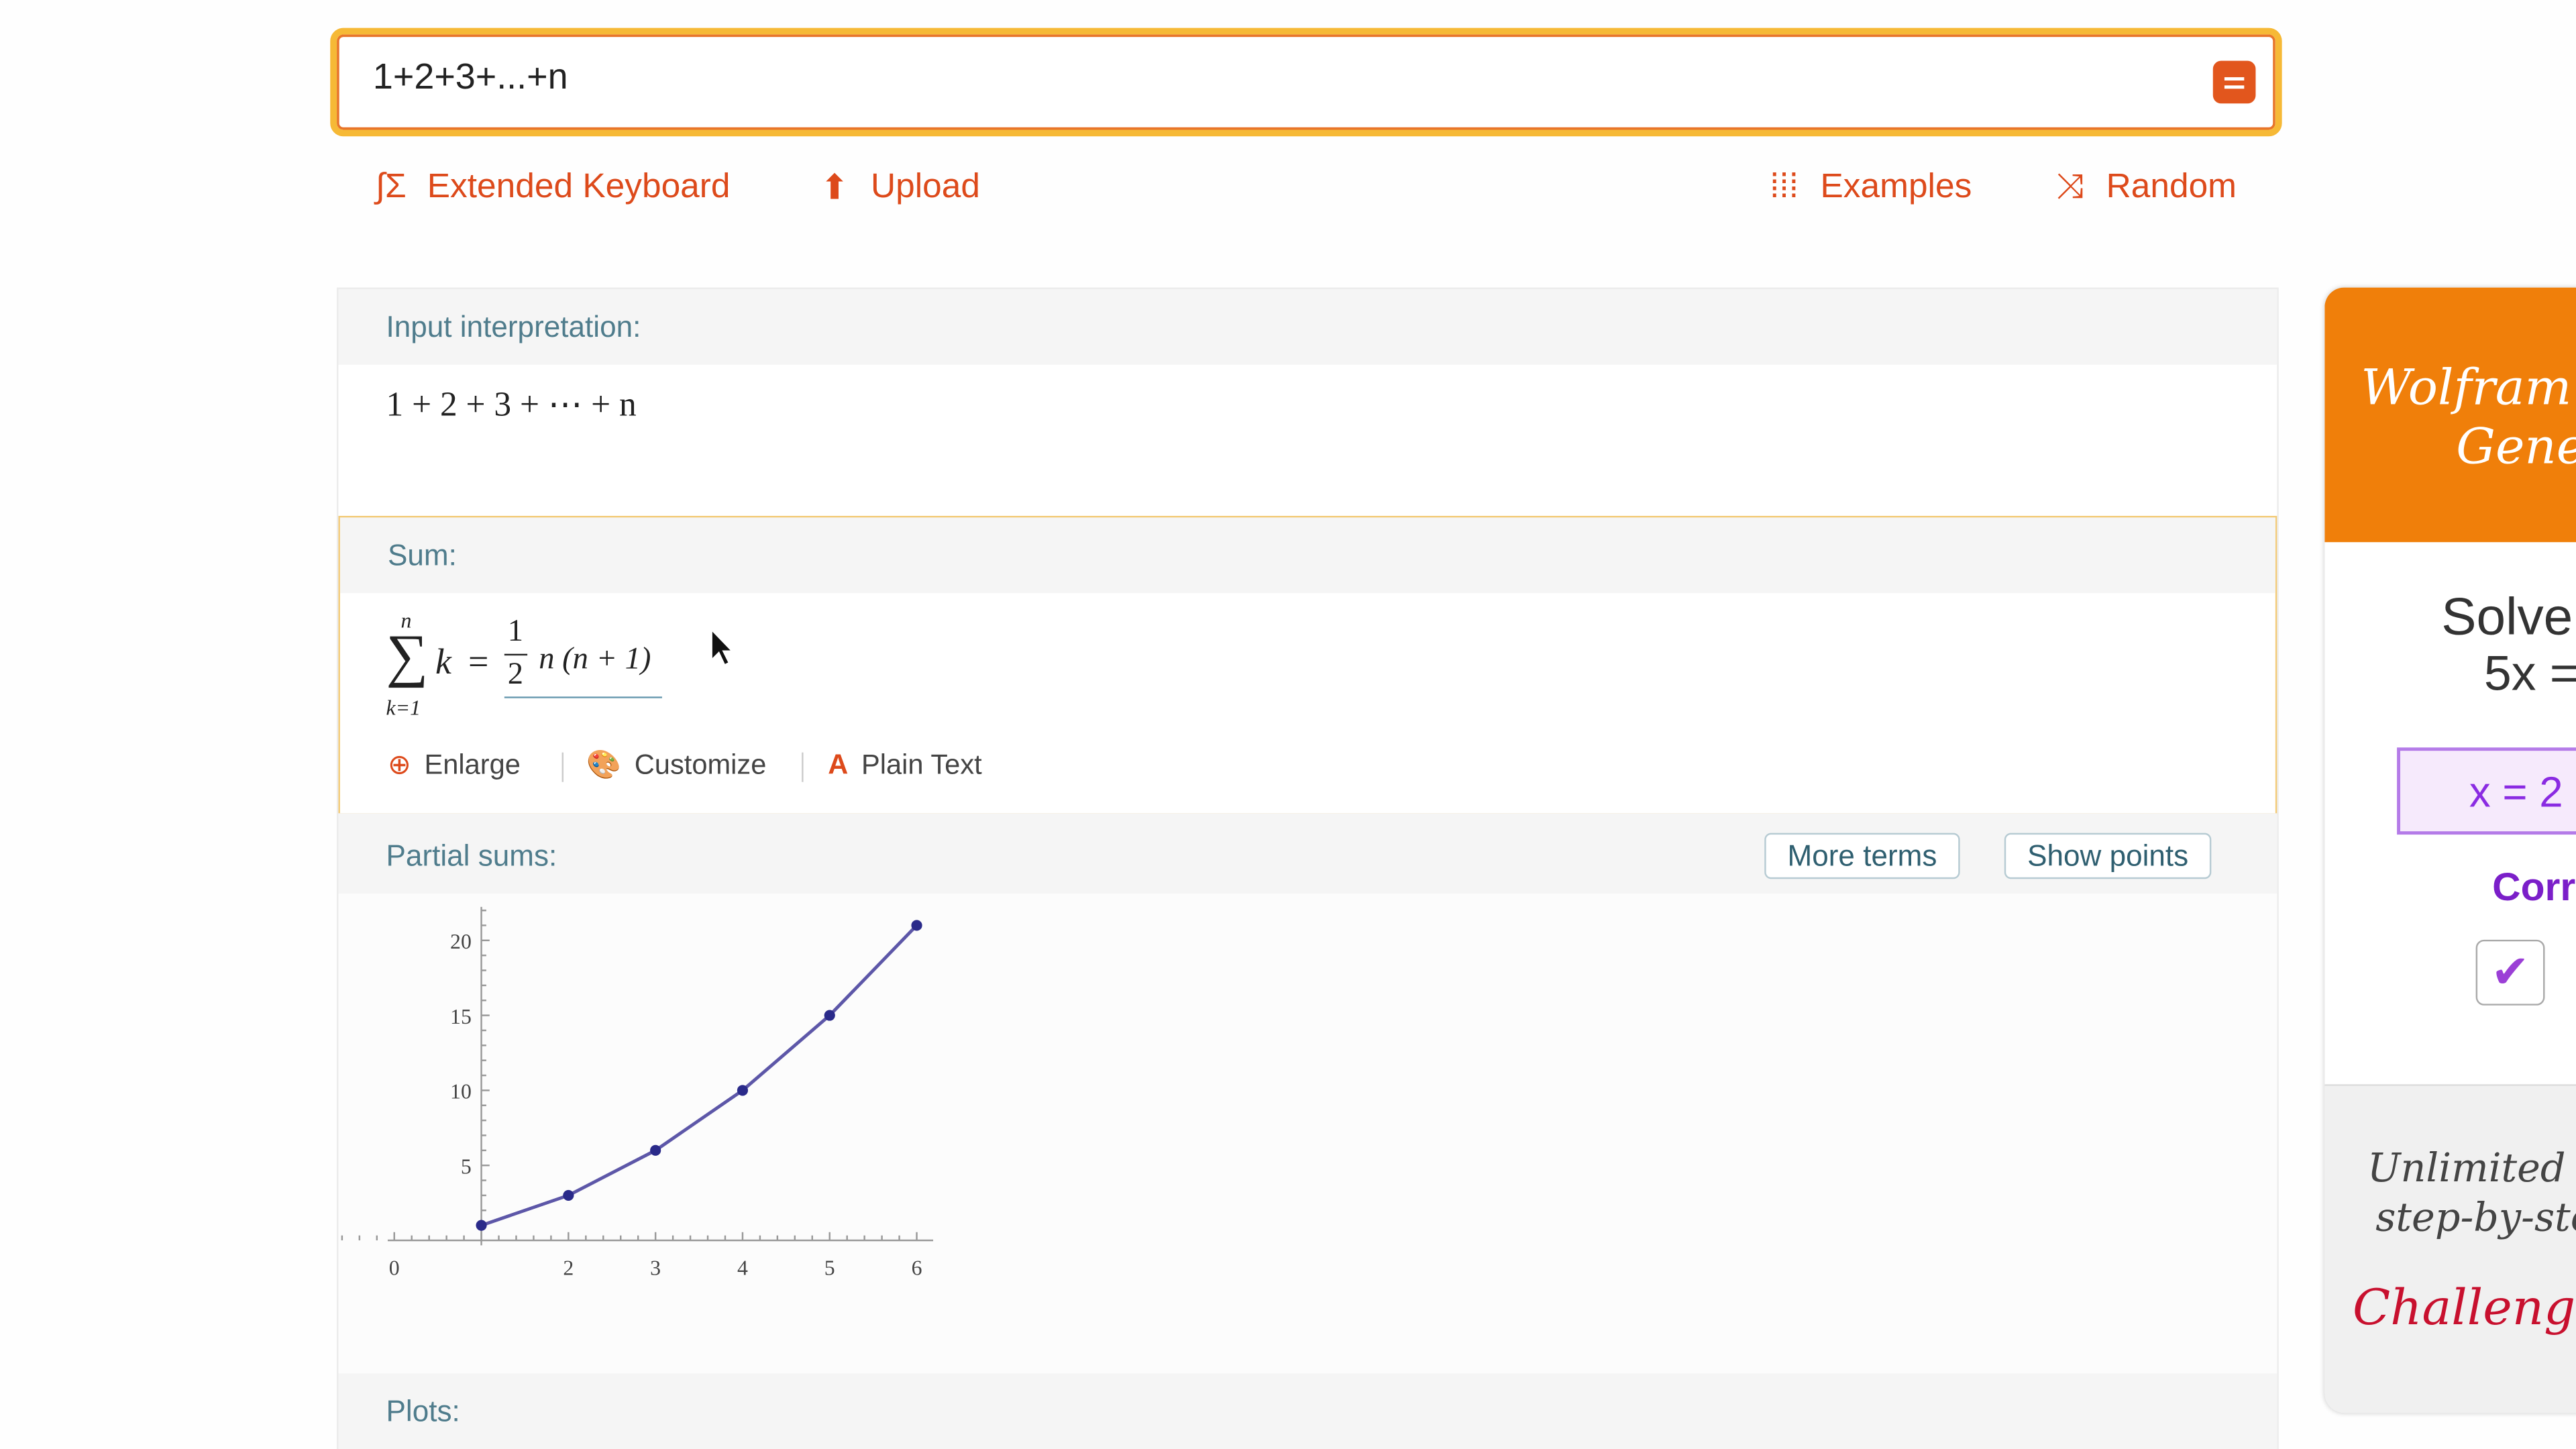 The width and height of the screenshot is (2576, 1449). I want to click on search-input, so click(1277, 77).